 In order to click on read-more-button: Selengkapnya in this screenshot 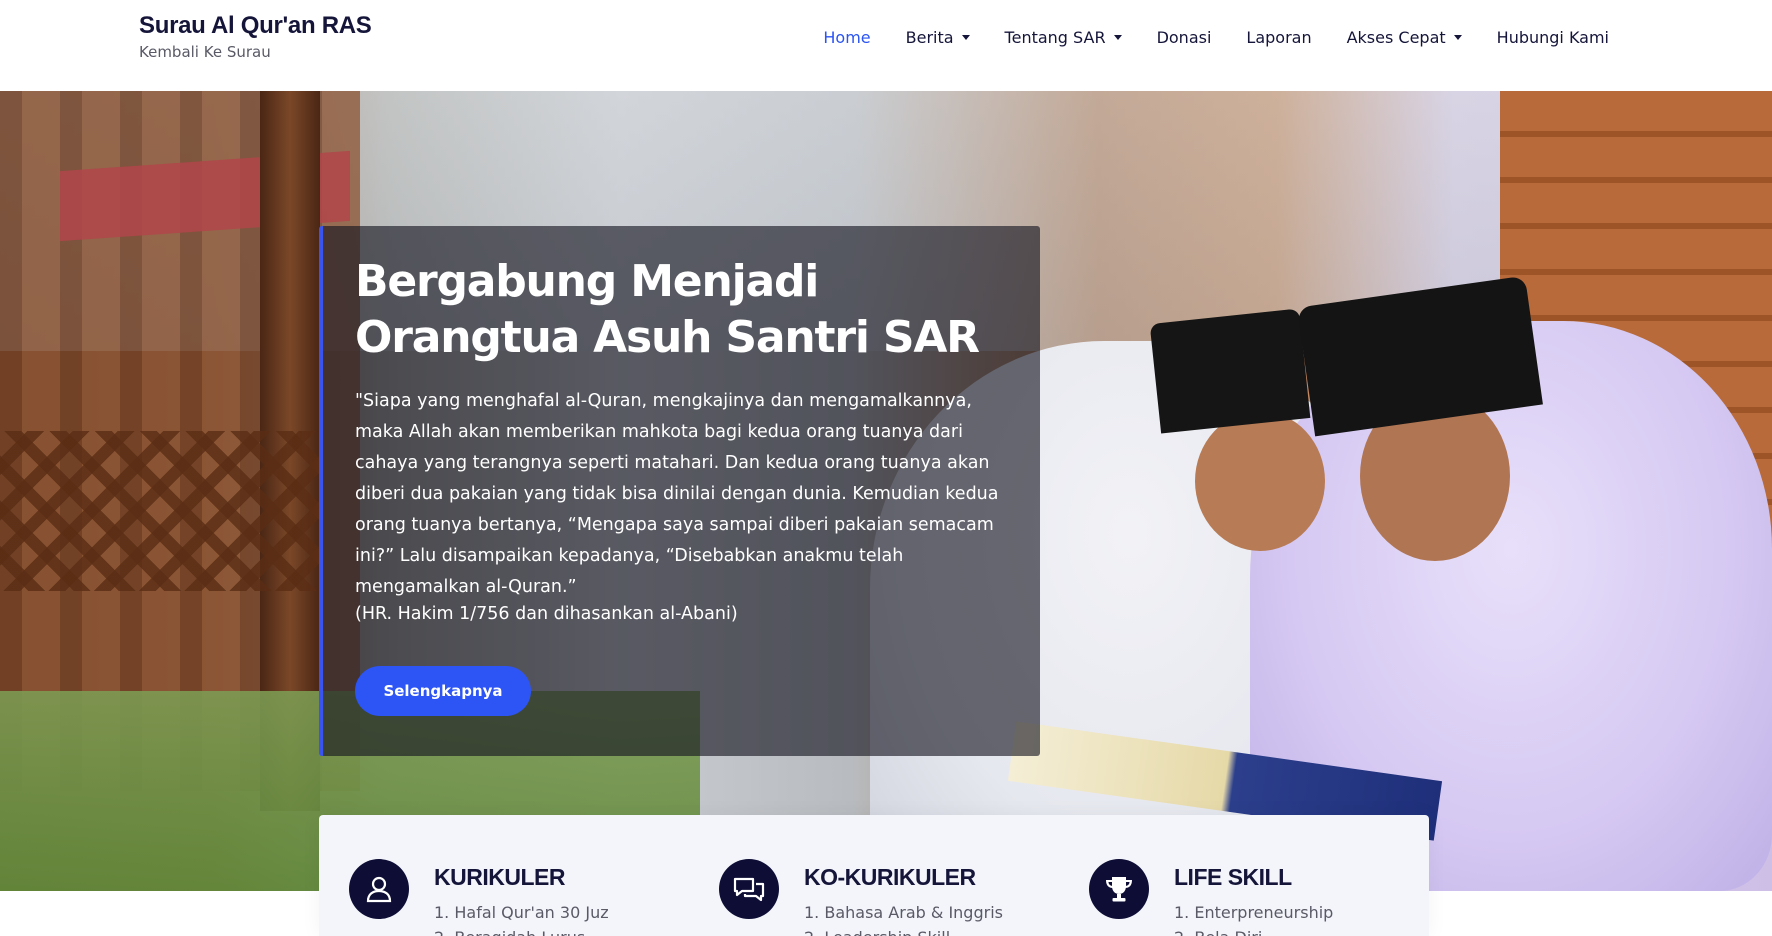, I will do `click(443, 691)`.